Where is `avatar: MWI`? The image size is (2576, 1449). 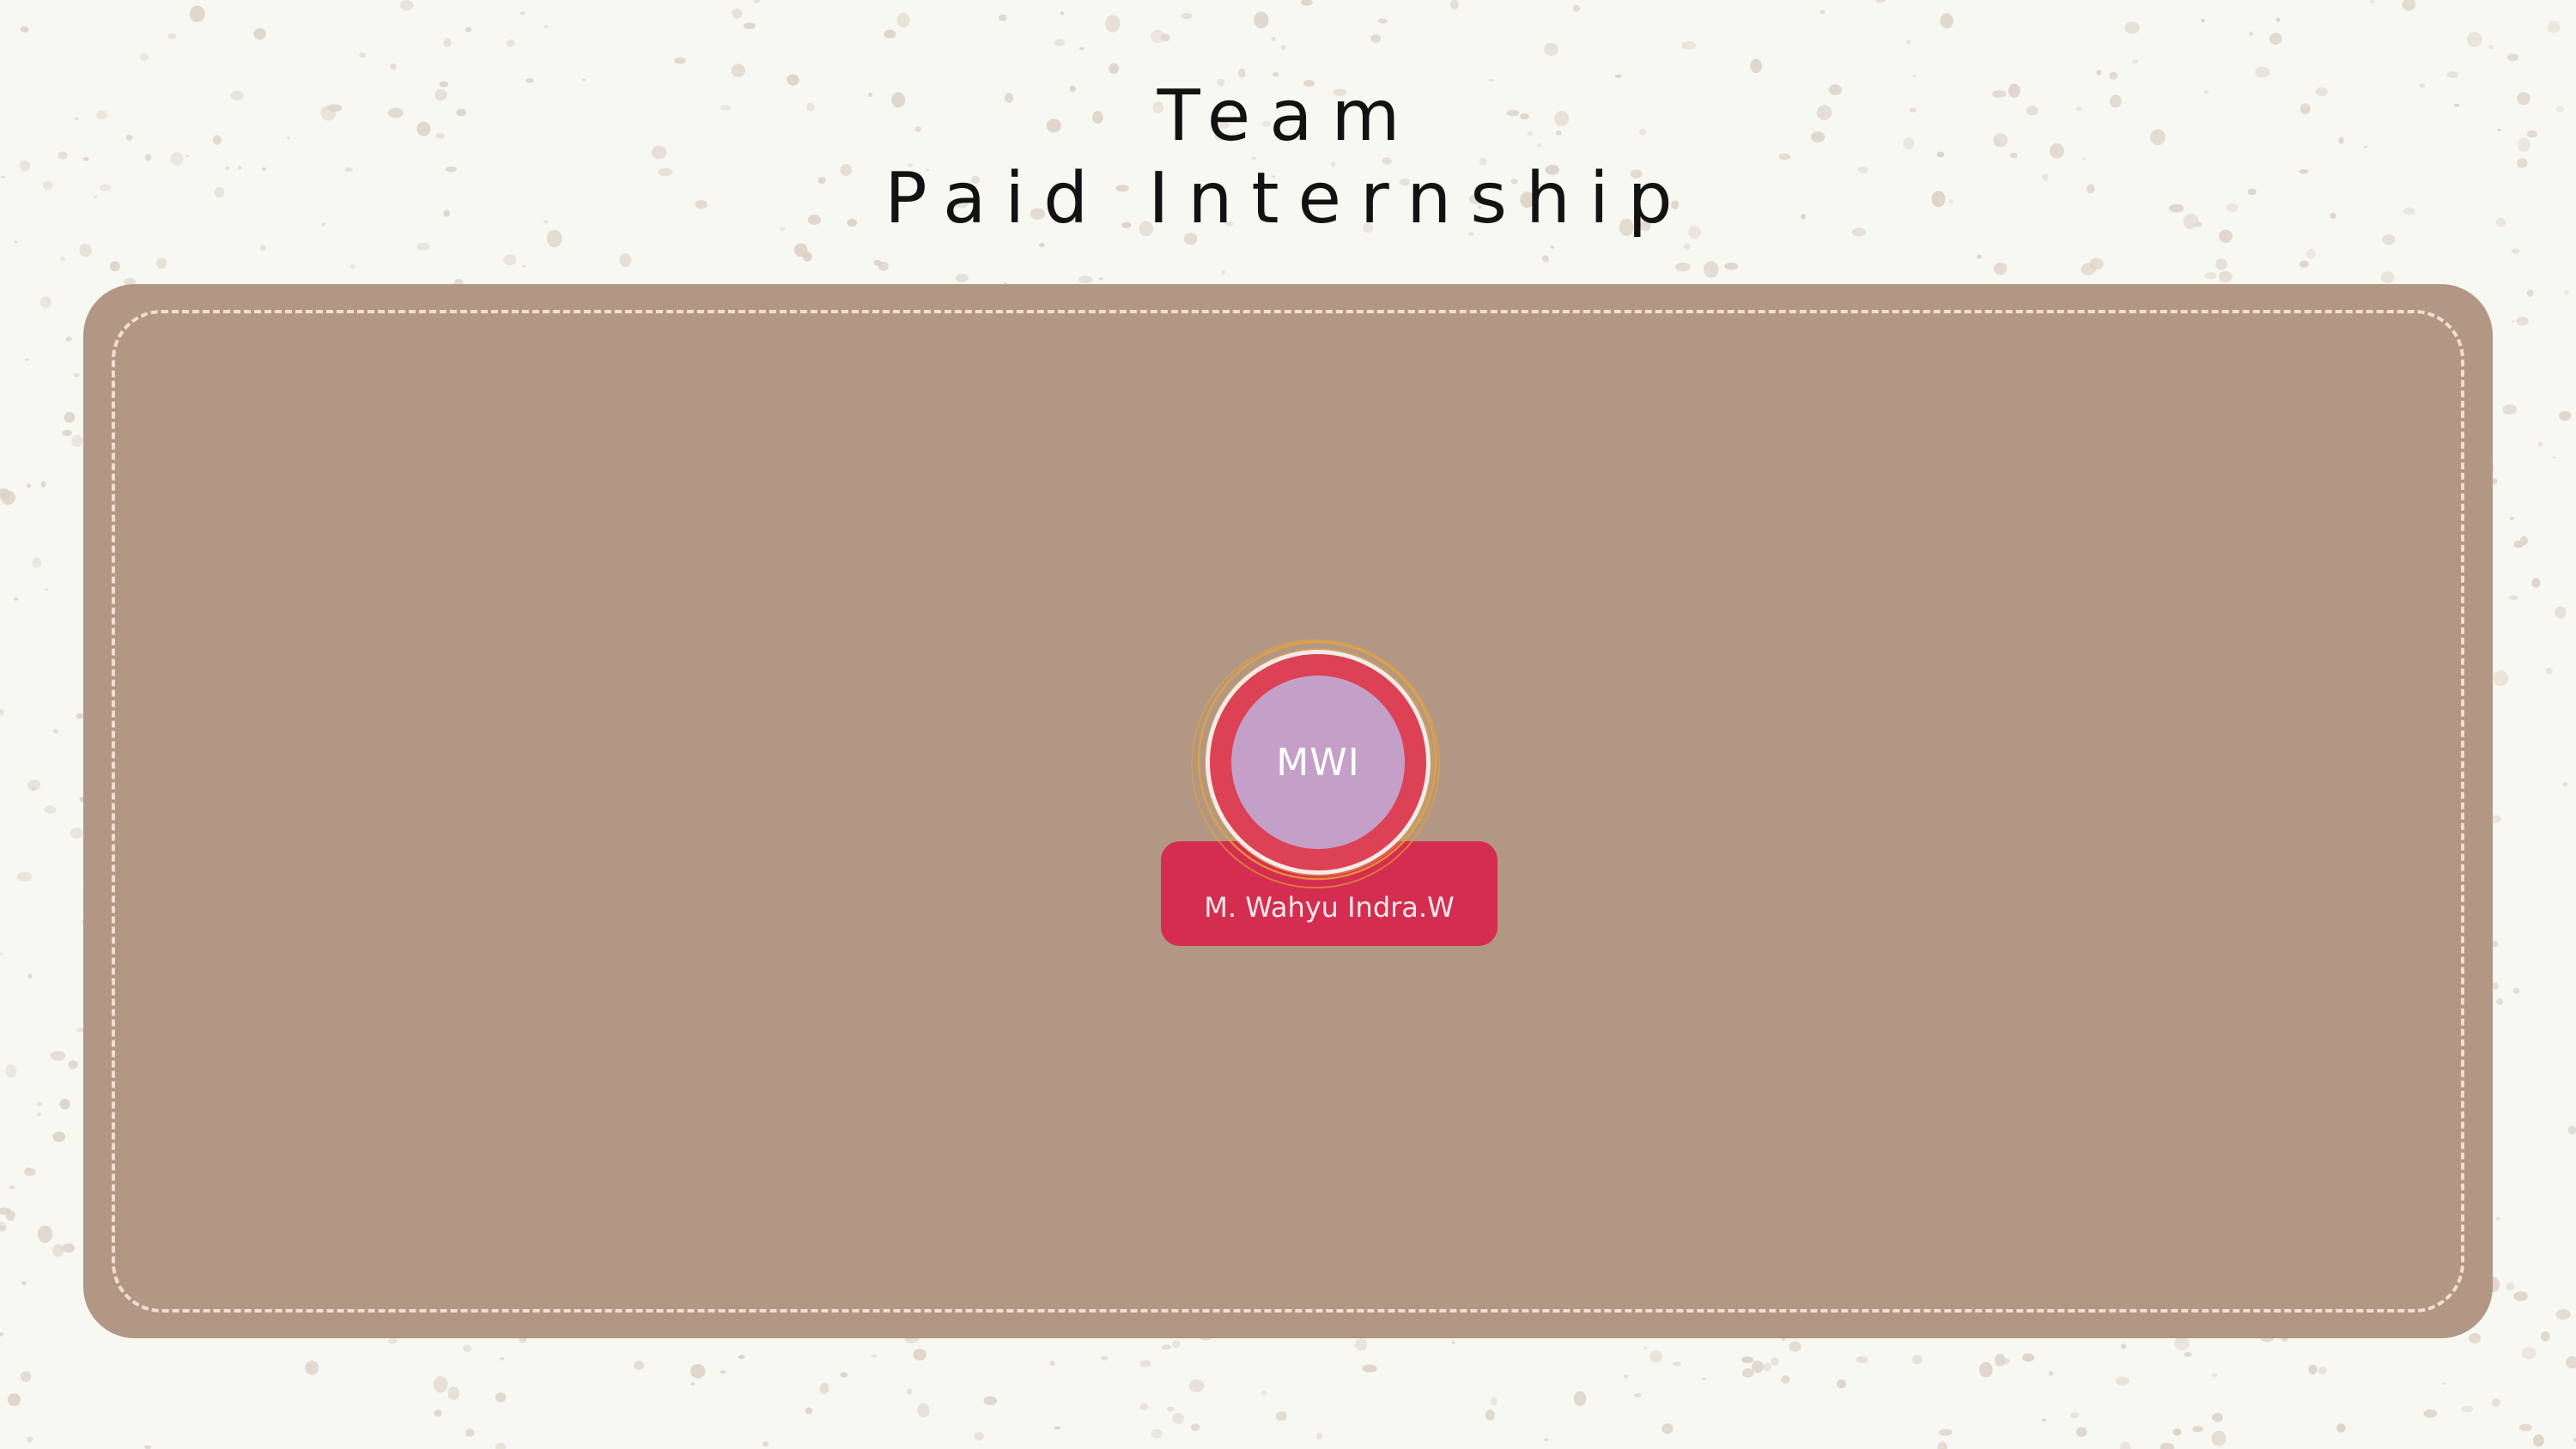 avatar: MWI is located at coordinates (1318, 762).